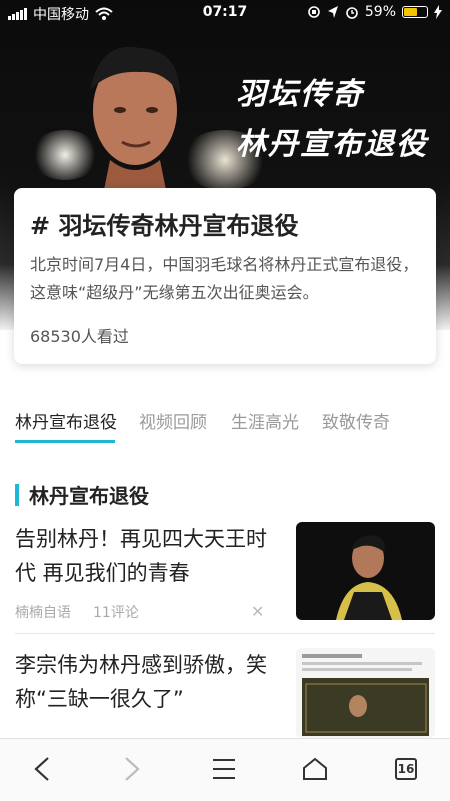 The image size is (450, 801). I want to click on news-comments: 11评论, so click(116, 613).